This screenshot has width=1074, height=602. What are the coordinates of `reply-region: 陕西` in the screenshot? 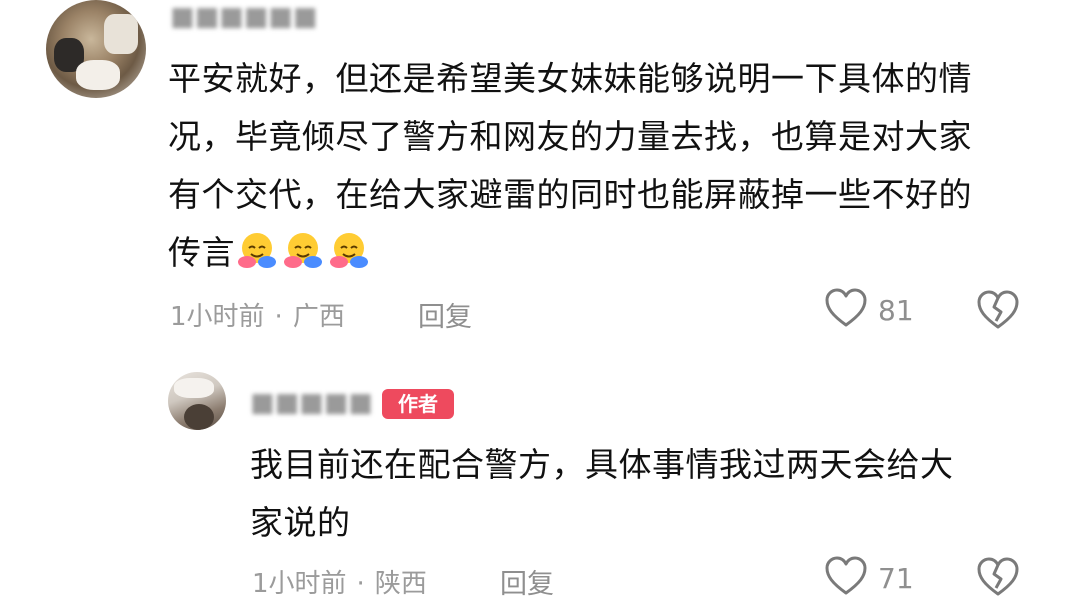 It's located at (400, 584).